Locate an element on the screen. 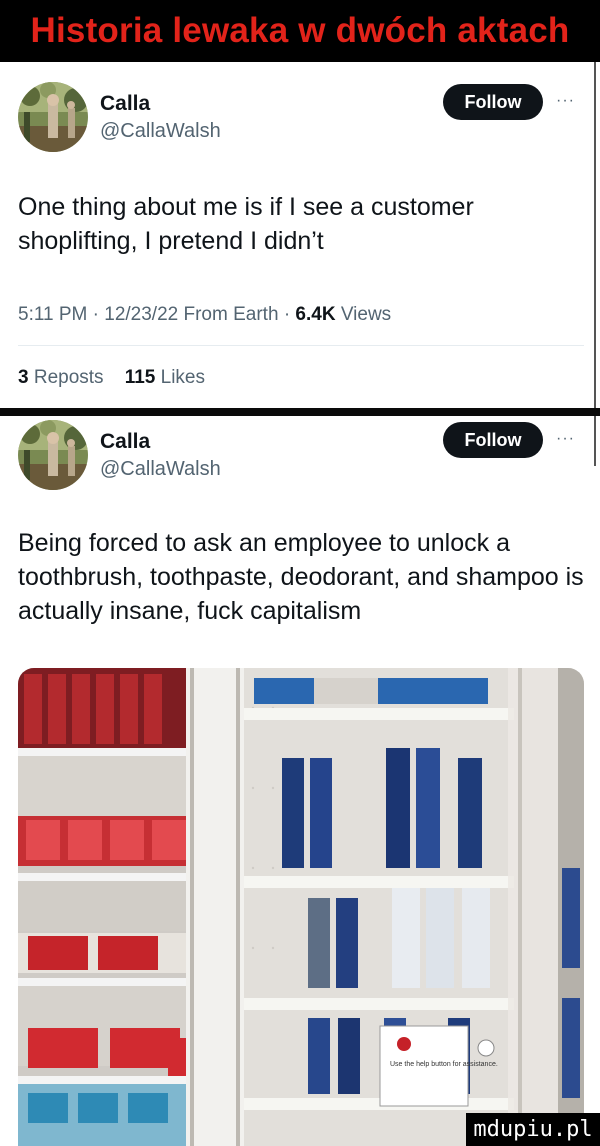 The width and height of the screenshot is (600, 1146). tweet-source: From Earth is located at coordinates (231, 314).